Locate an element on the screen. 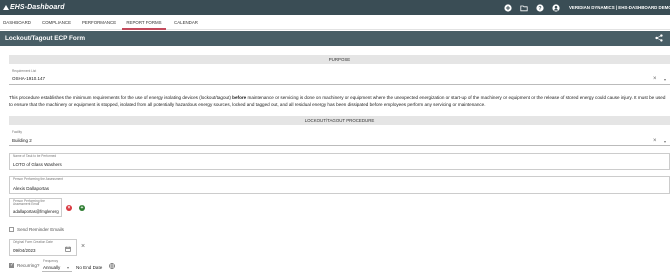 This screenshot has width=670, height=277. requirement-value: OSHA-1910.147 is located at coordinates (29, 78).